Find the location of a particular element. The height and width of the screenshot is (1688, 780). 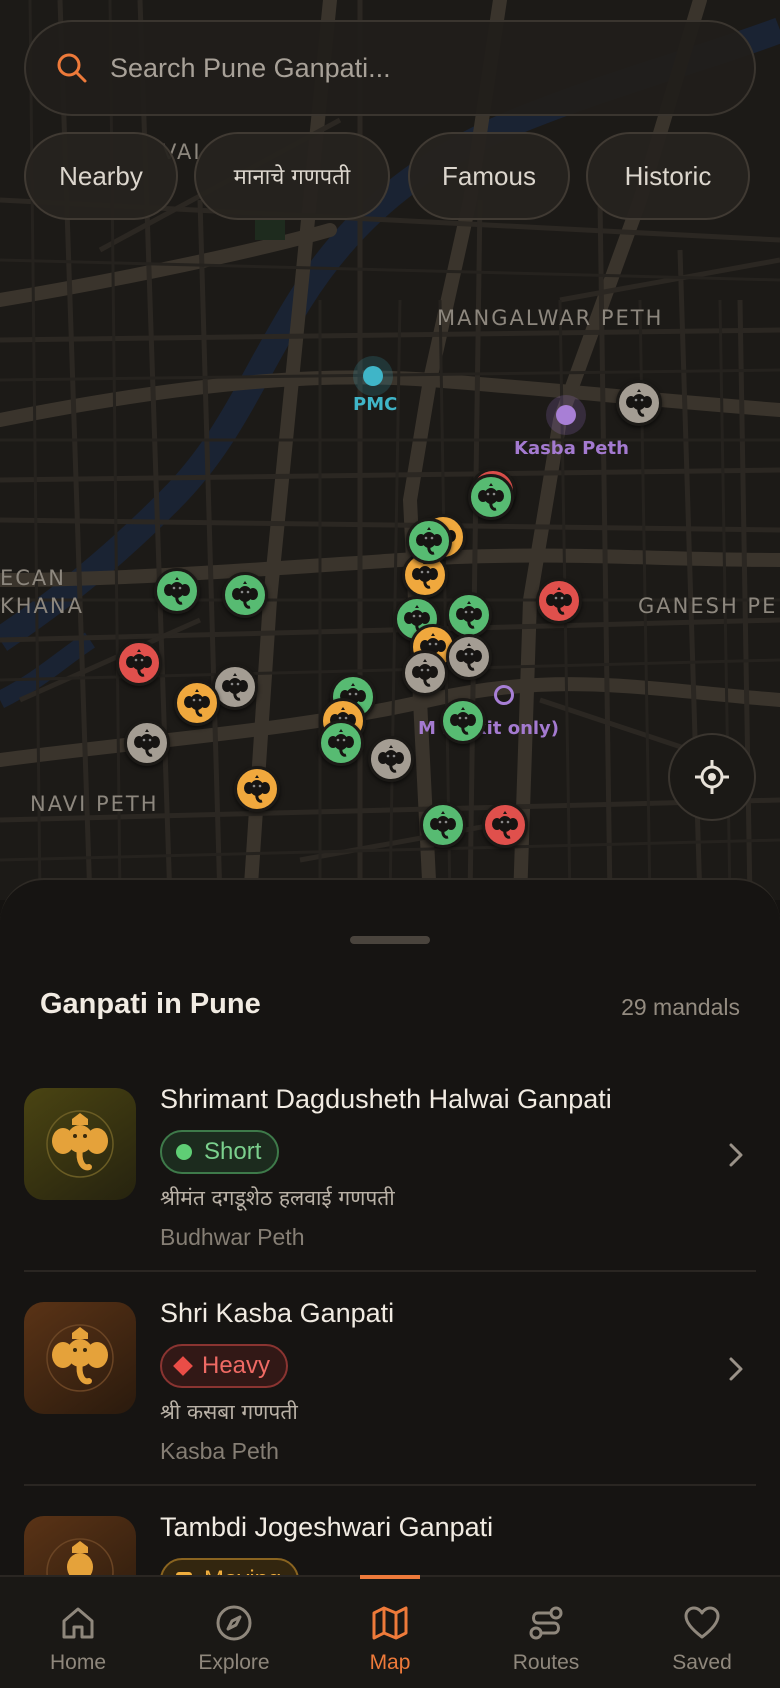

sheet-drag-handle is located at coordinates (390, 940).